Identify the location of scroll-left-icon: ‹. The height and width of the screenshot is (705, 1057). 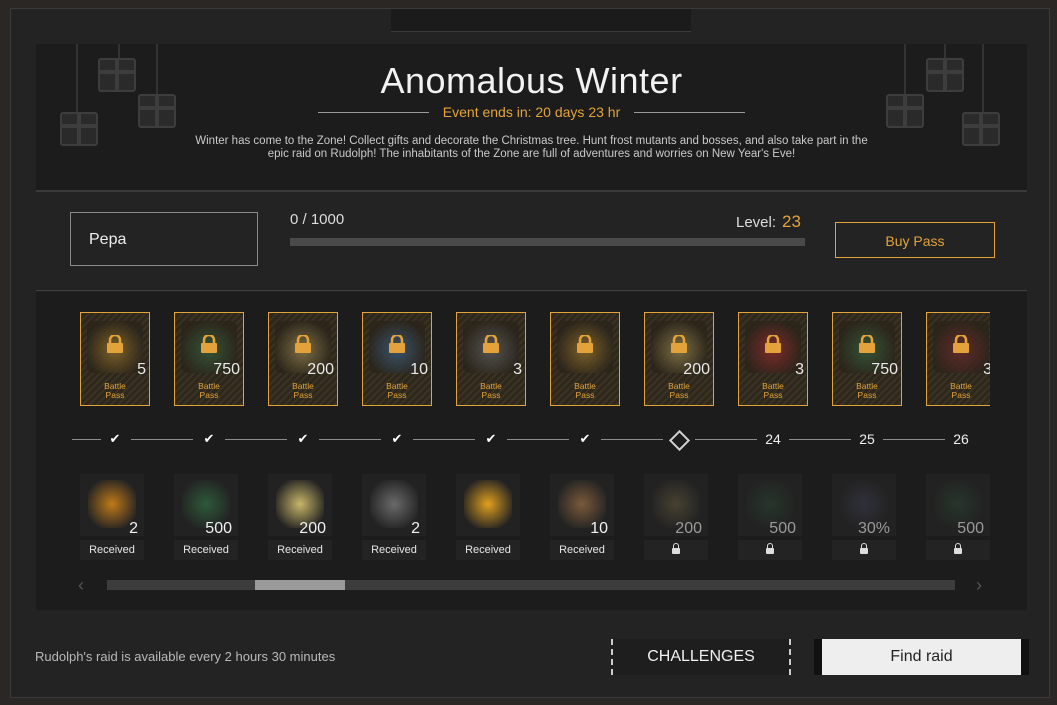
(81, 585).